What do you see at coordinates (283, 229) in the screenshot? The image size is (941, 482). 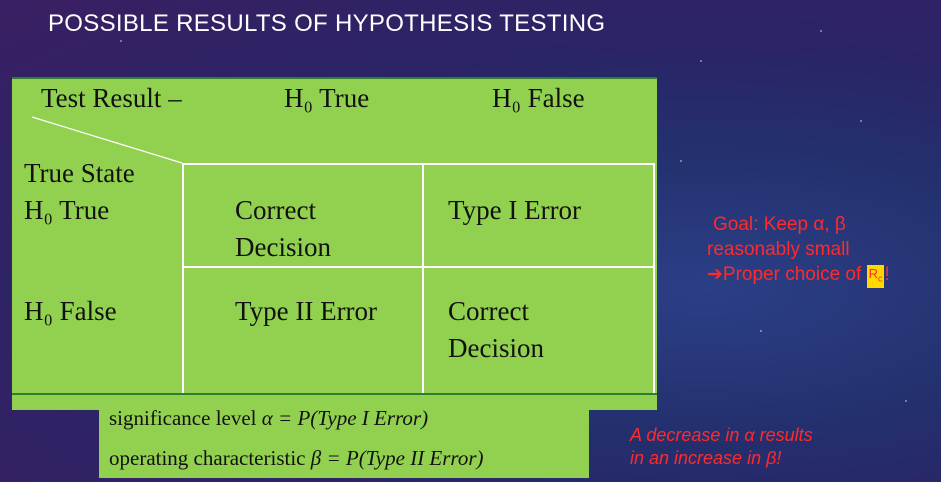 I see `cell-correct-decision-1: Correct Decision` at bounding box center [283, 229].